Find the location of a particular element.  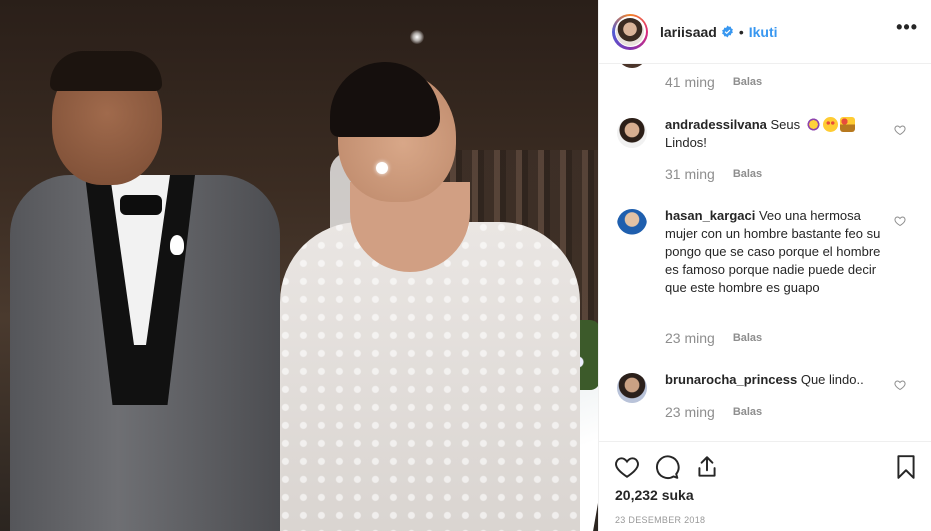

share-icon is located at coordinates (707, 467).